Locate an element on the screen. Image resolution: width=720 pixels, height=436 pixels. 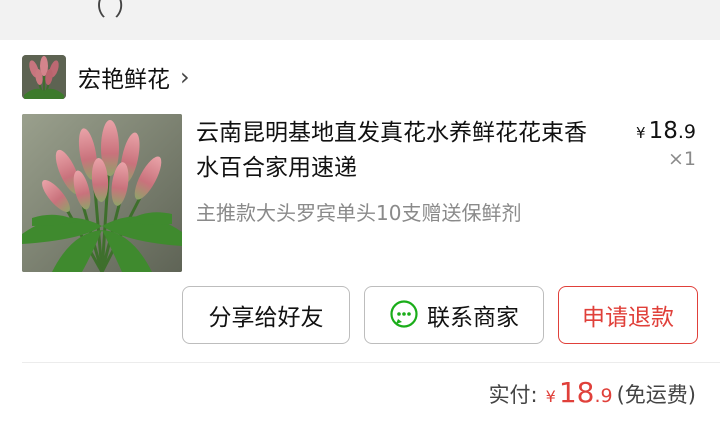
total-currency-symbol: ¥ is located at coordinates (550, 396).